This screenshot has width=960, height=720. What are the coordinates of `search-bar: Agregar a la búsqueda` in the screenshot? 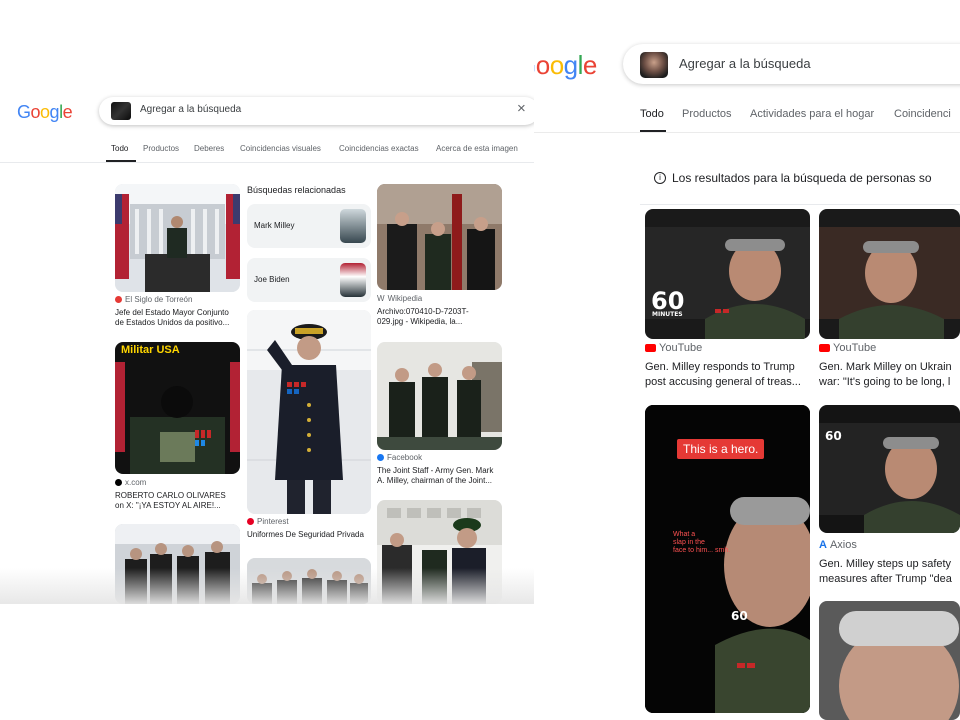 It's located at (791, 64).